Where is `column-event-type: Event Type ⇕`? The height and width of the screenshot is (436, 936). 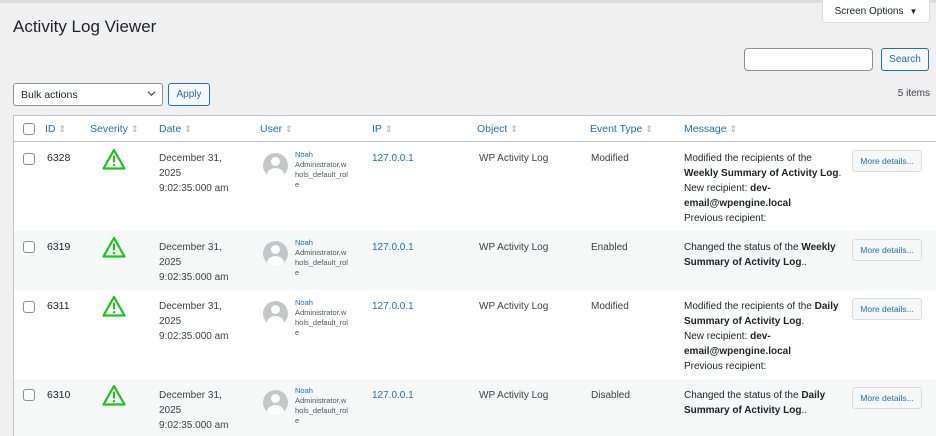 column-event-type: Event Type ⇕ is located at coordinates (621, 129).